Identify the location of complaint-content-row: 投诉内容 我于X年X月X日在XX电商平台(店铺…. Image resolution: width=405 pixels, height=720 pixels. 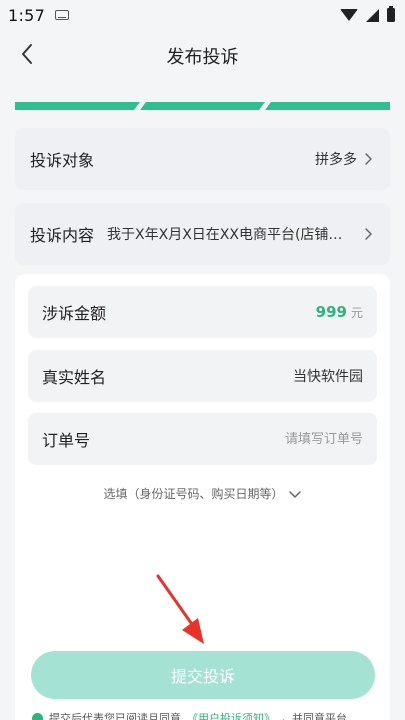
(202, 234).